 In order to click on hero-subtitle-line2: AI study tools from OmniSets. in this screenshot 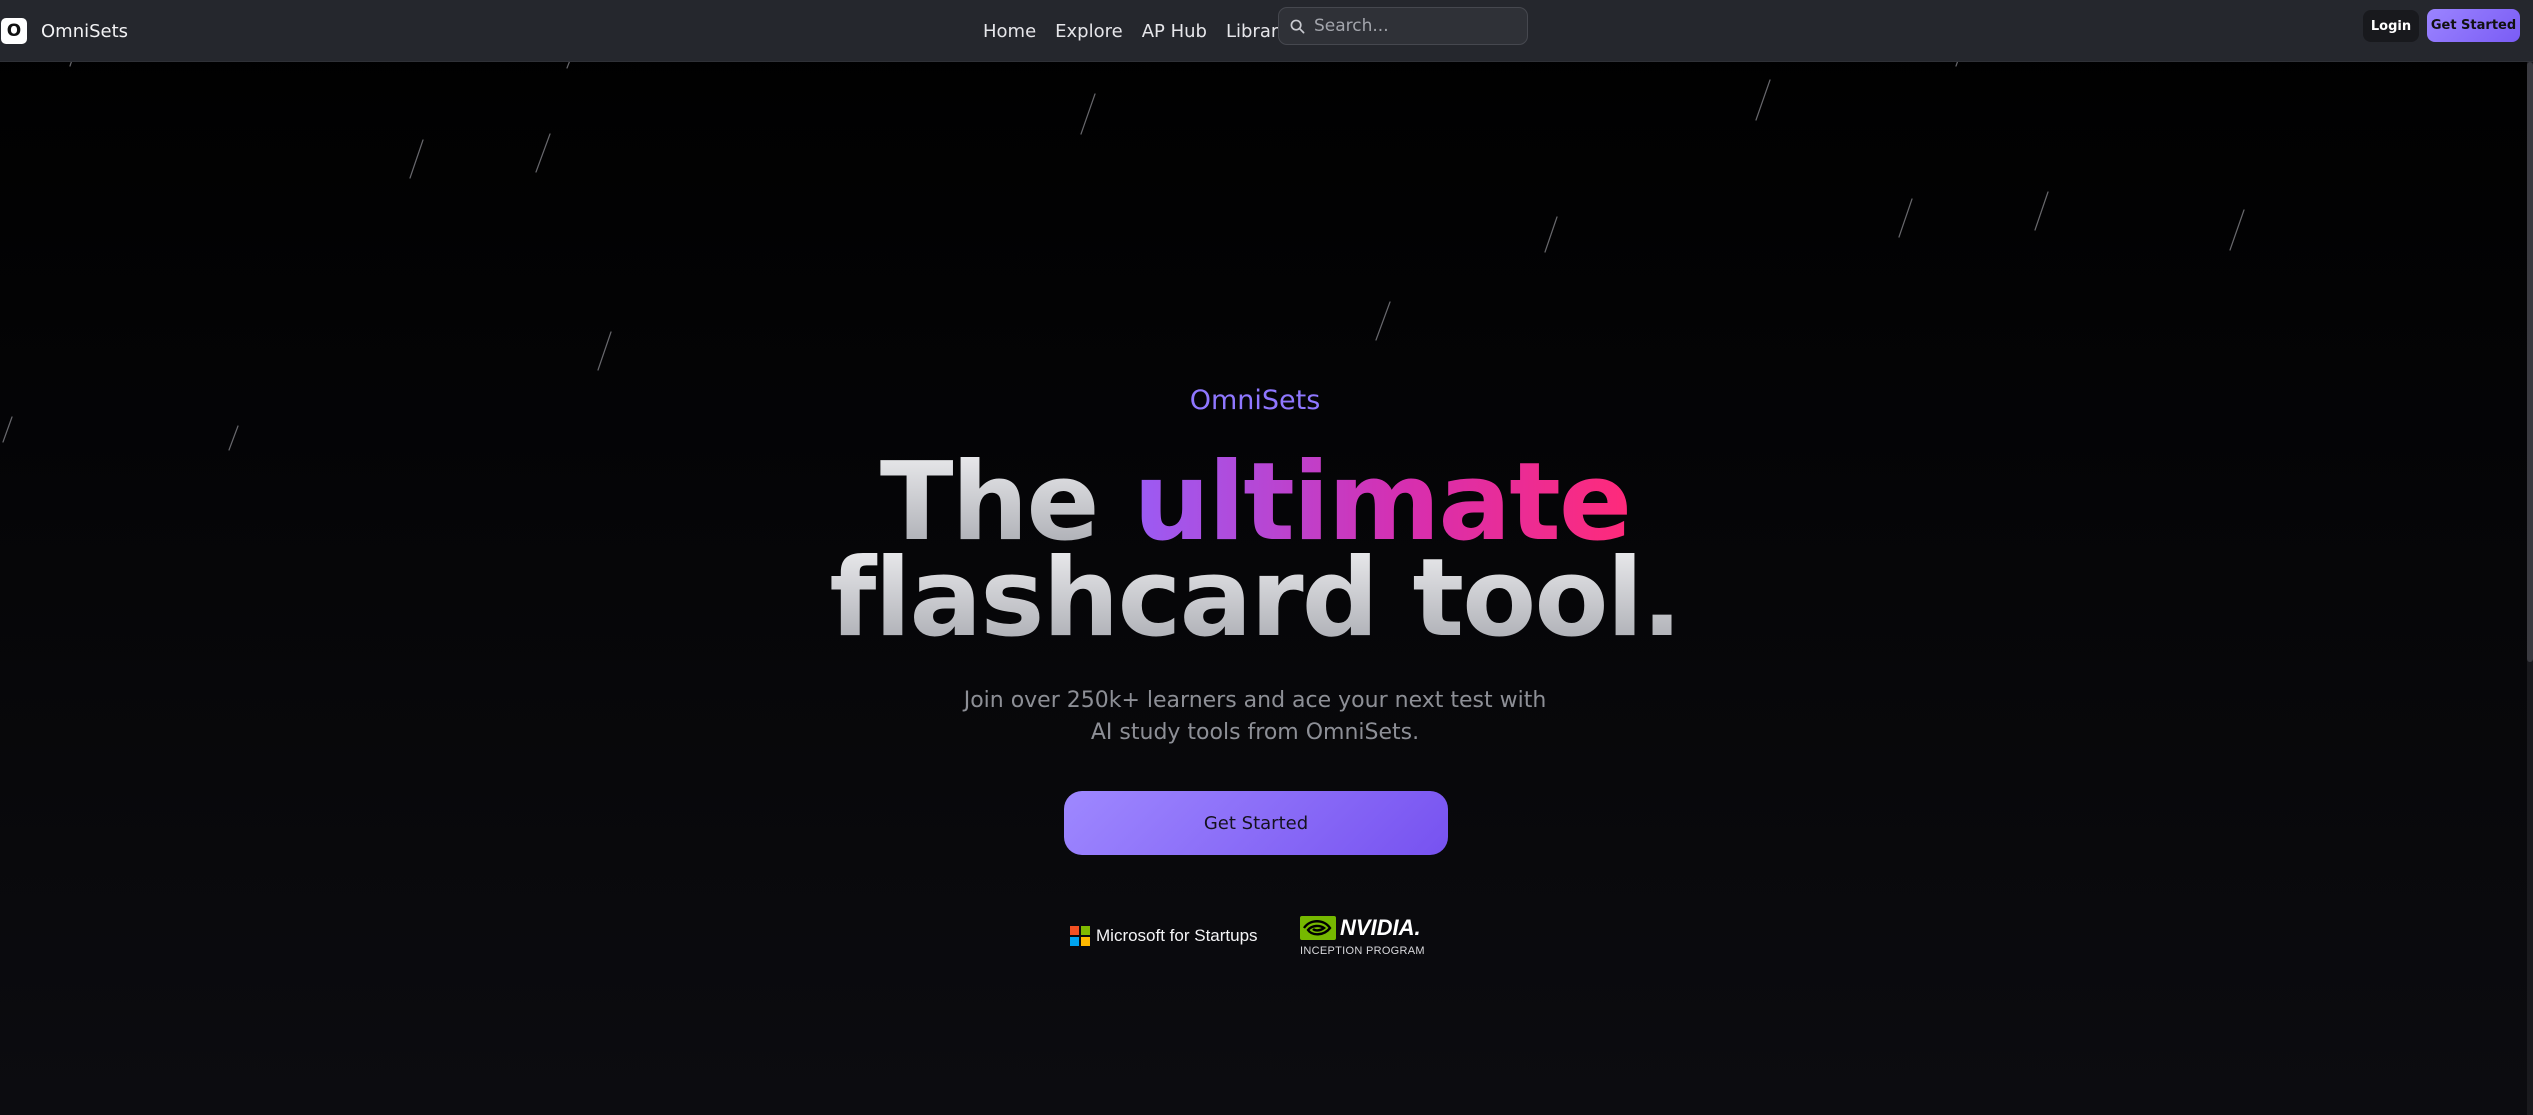, I will do `click(1255, 732)`.